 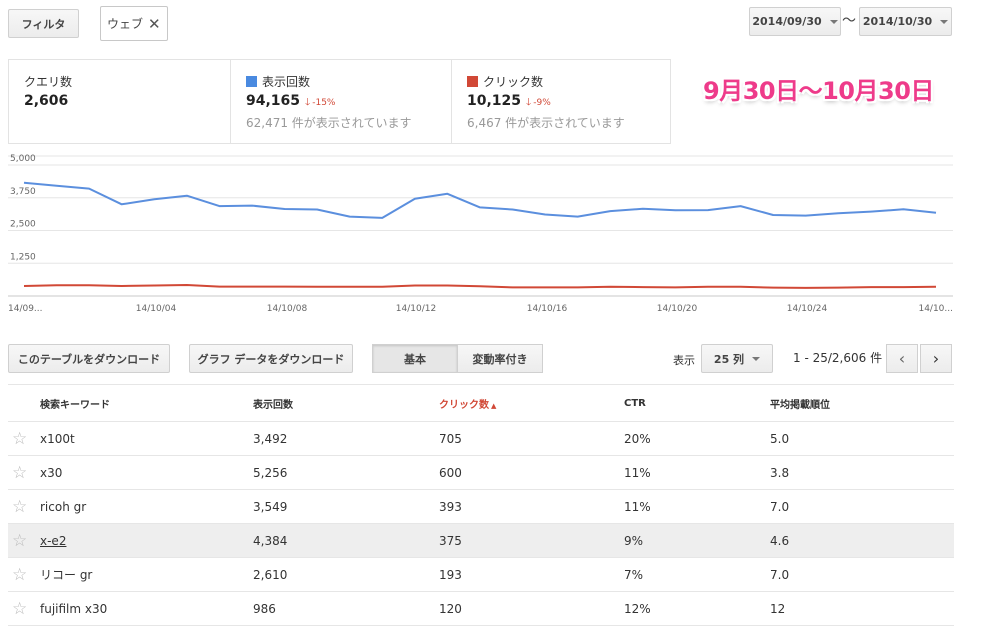 What do you see at coordinates (146, 473) in the screenshot?
I see `cell-keyword: x30` at bounding box center [146, 473].